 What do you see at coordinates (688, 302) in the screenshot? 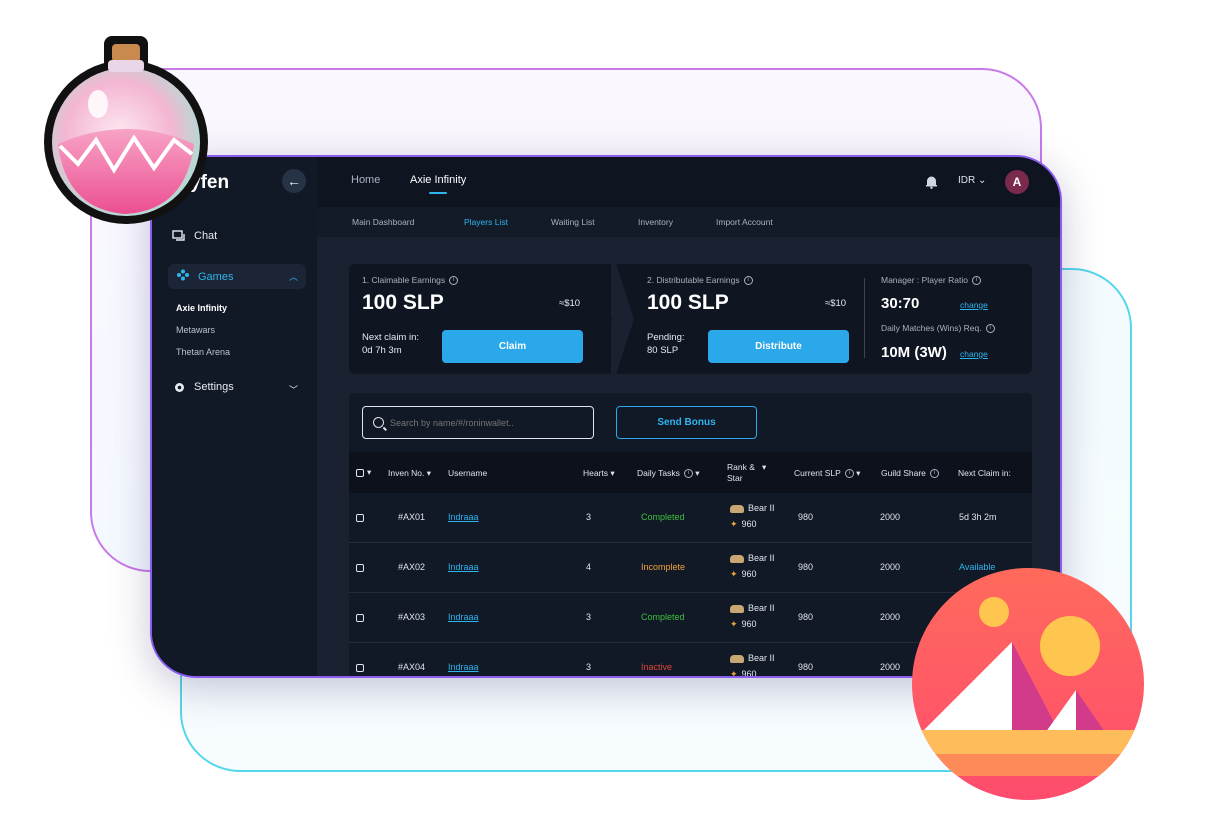
I see `distributable-value: 100 SLP` at bounding box center [688, 302].